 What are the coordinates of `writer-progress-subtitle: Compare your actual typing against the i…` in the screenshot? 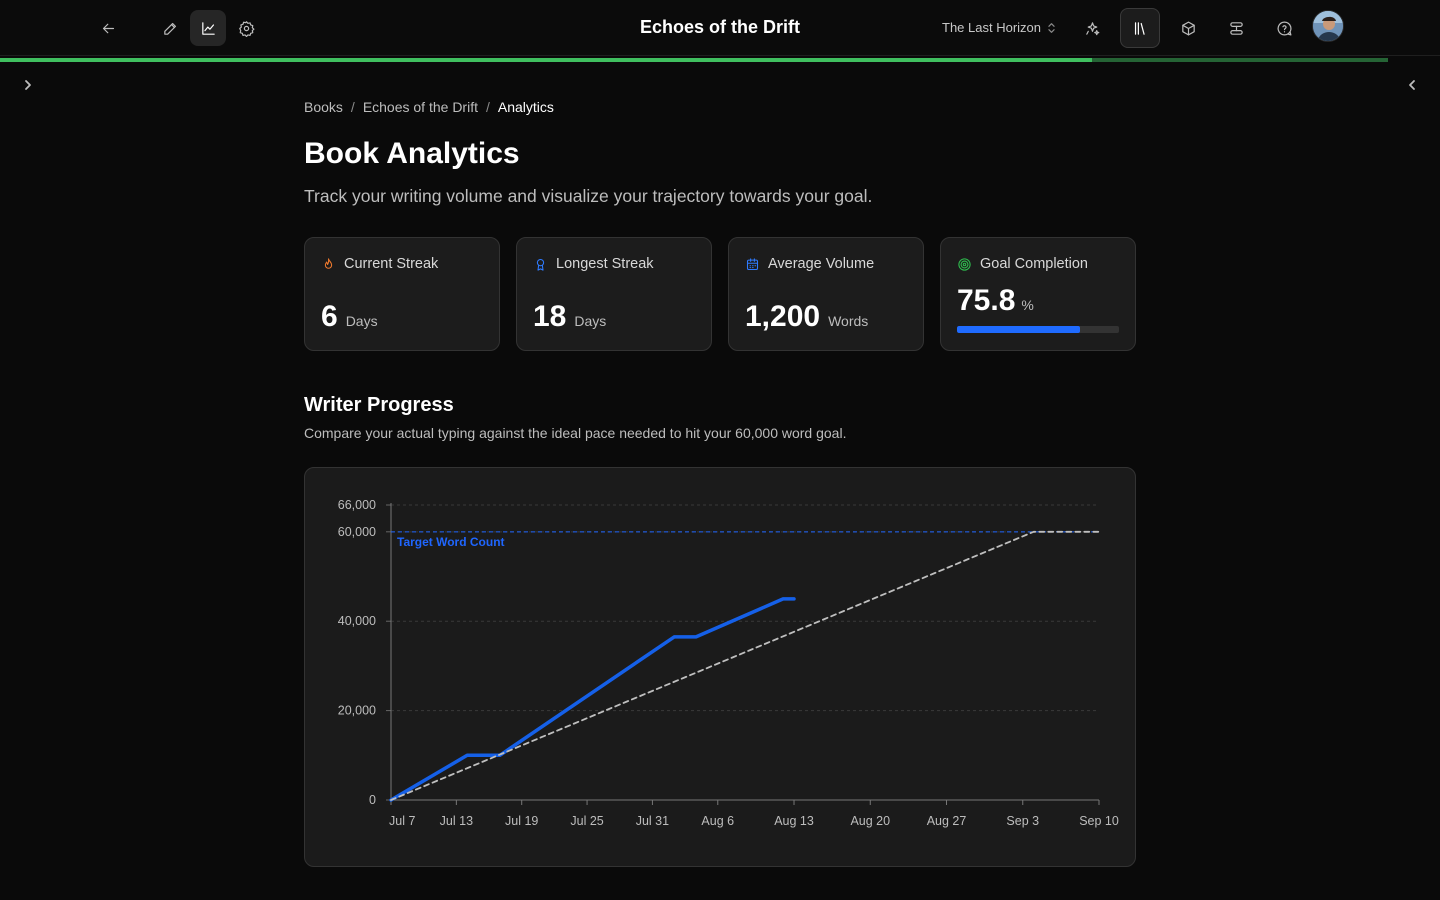 It's located at (575, 433).